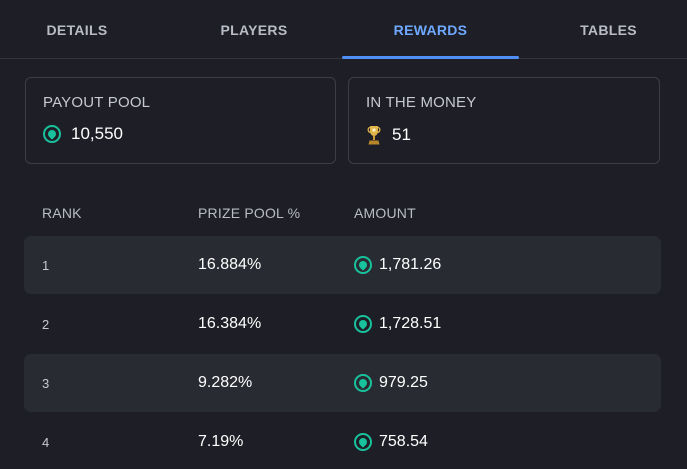 Image resolution: width=687 pixels, height=469 pixels. I want to click on table-row: 1 16.884% 1,781.26, so click(342, 265).